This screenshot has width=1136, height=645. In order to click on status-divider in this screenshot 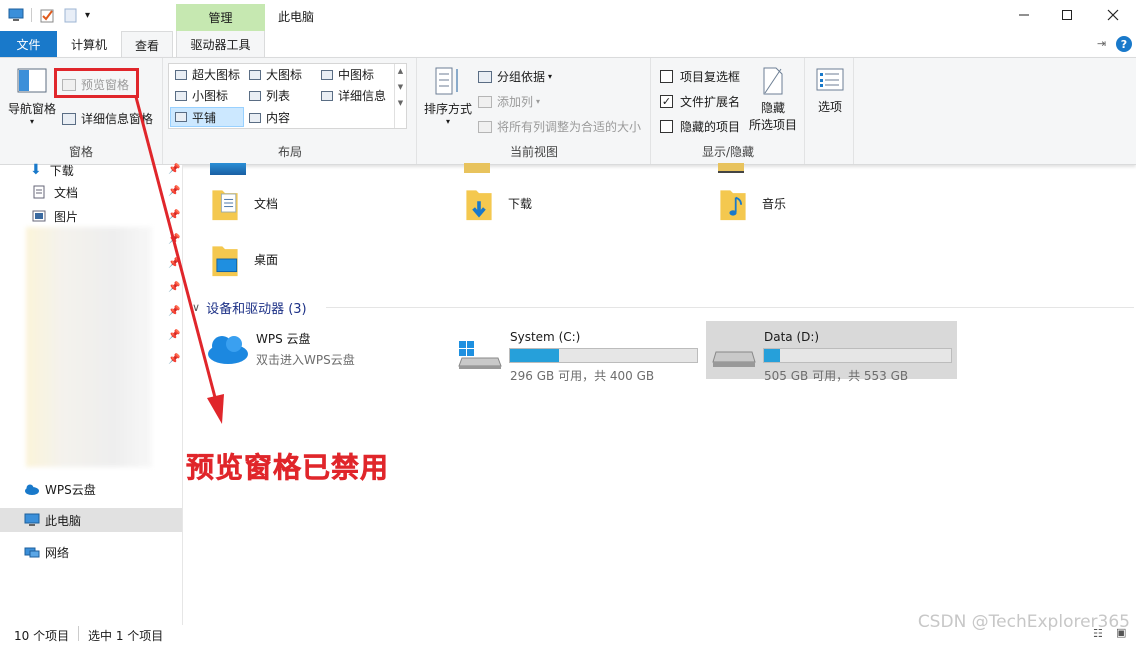, I will do `click(78, 633)`.